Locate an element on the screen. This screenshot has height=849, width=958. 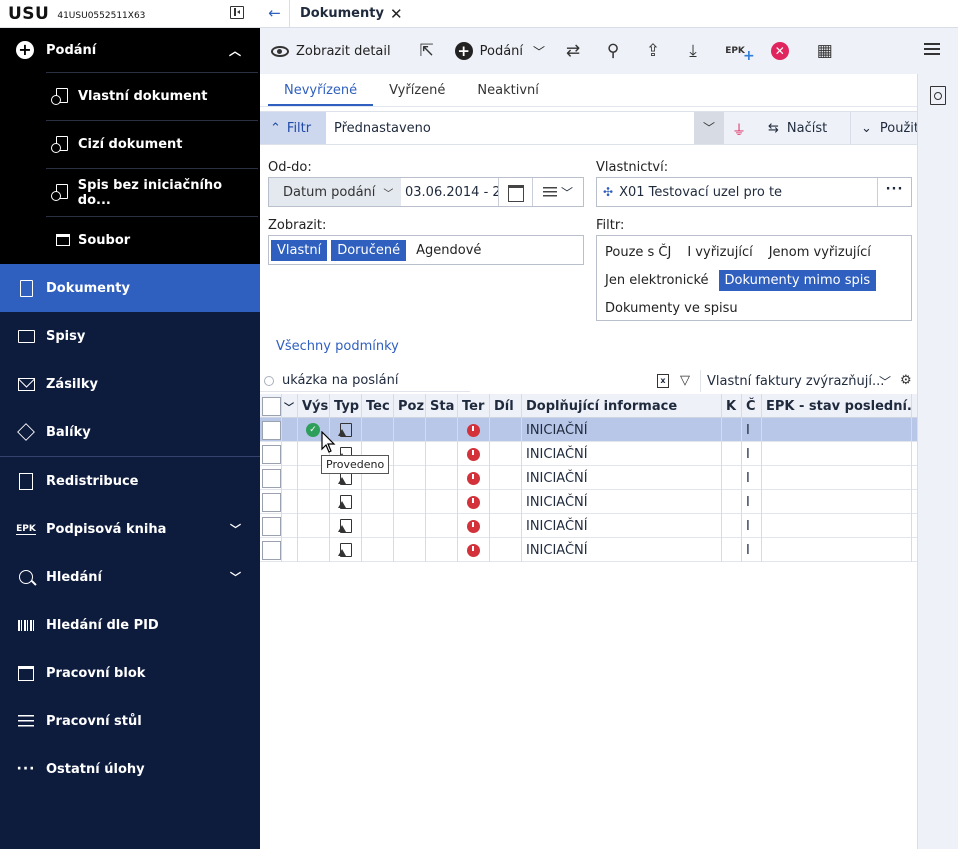
podani-dropdown-button: + Podání ﹀ is located at coordinates (500, 51).